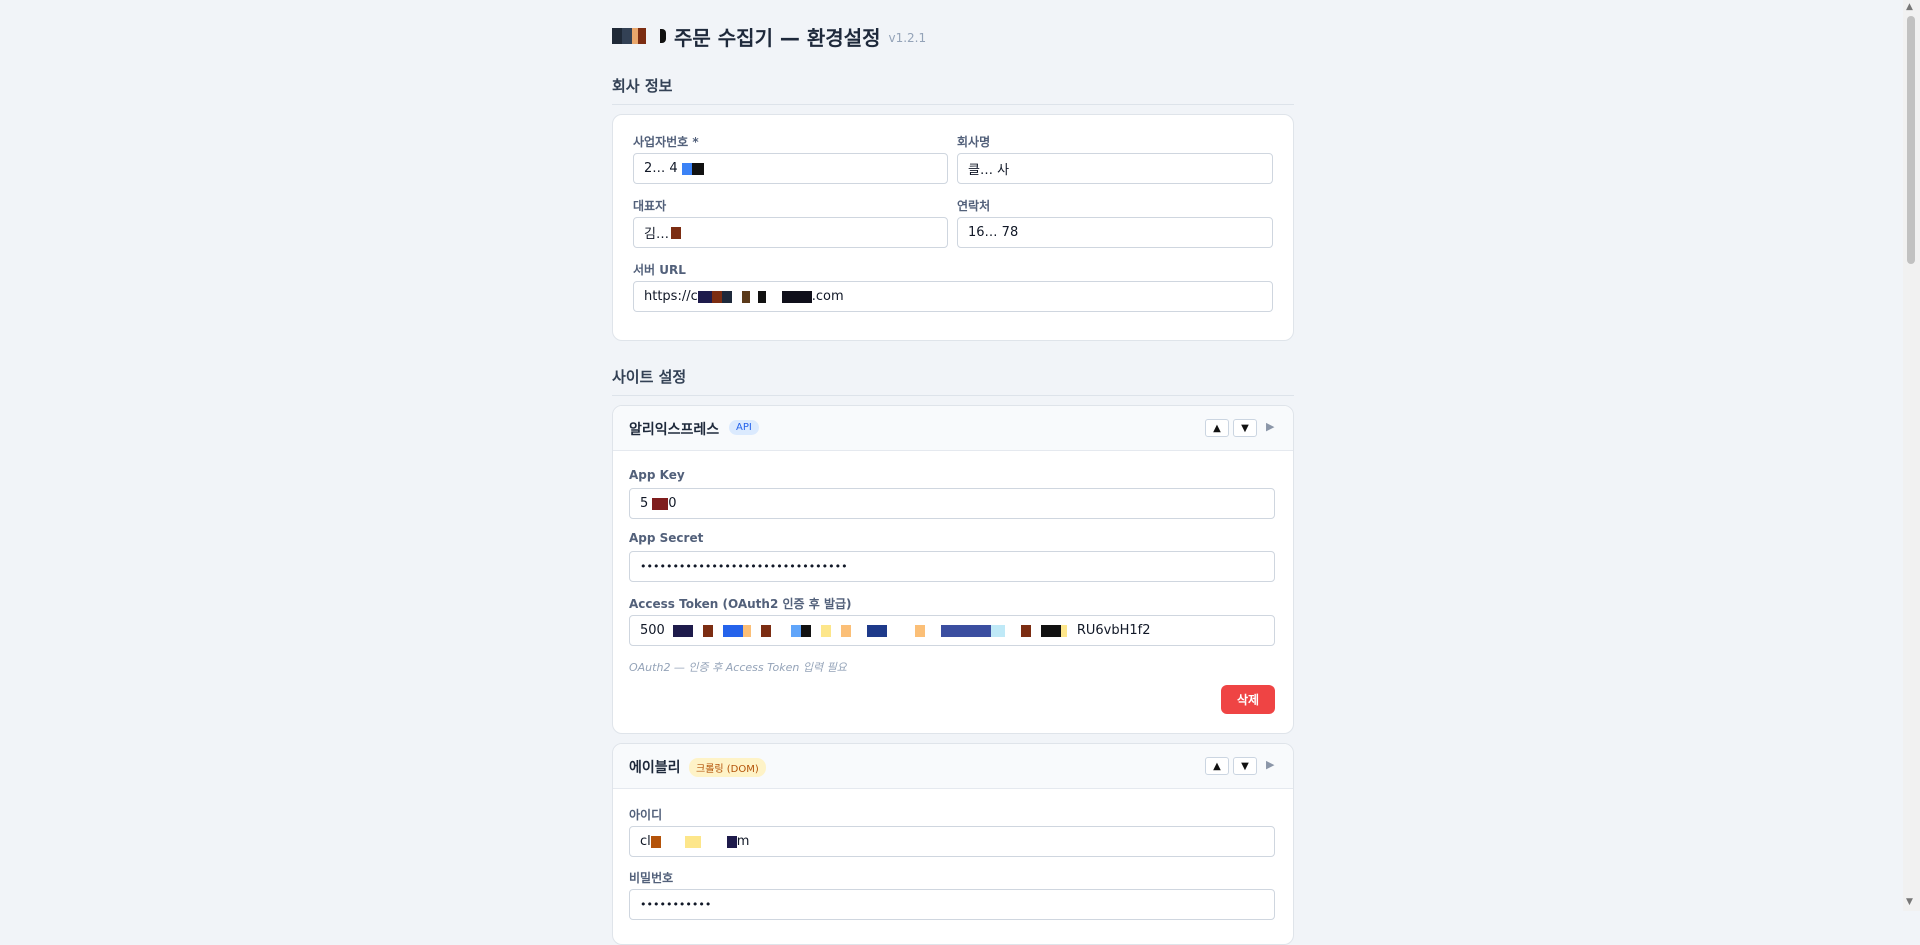 The width and height of the screenshot is (1920, 945). I want to click on page-scrollbar: ▲ ▼, so click(1911, 455).